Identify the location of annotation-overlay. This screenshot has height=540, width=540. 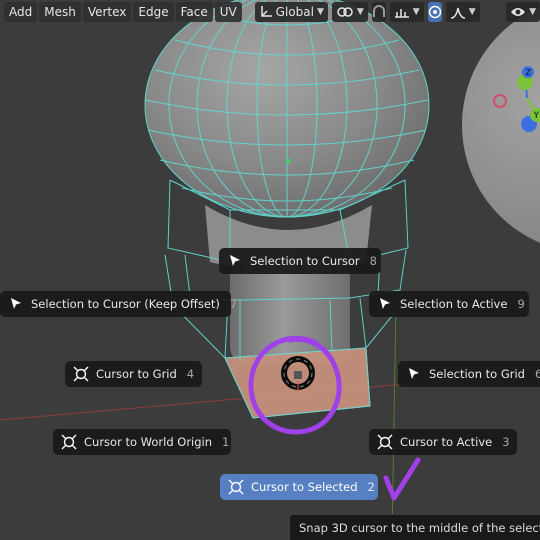
(334, 418).